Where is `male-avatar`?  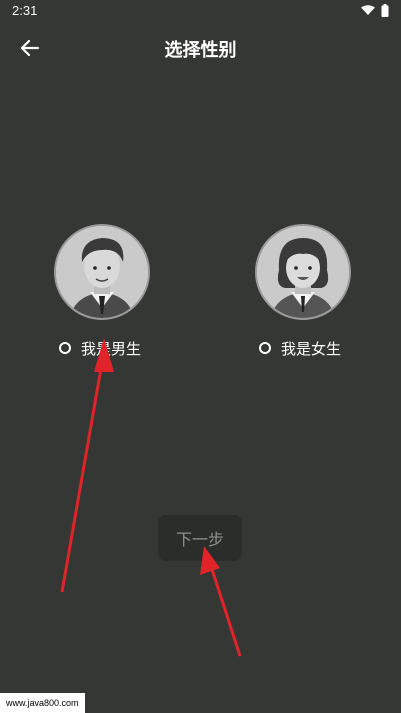
male-avatar is located at coordinates (102, 272).